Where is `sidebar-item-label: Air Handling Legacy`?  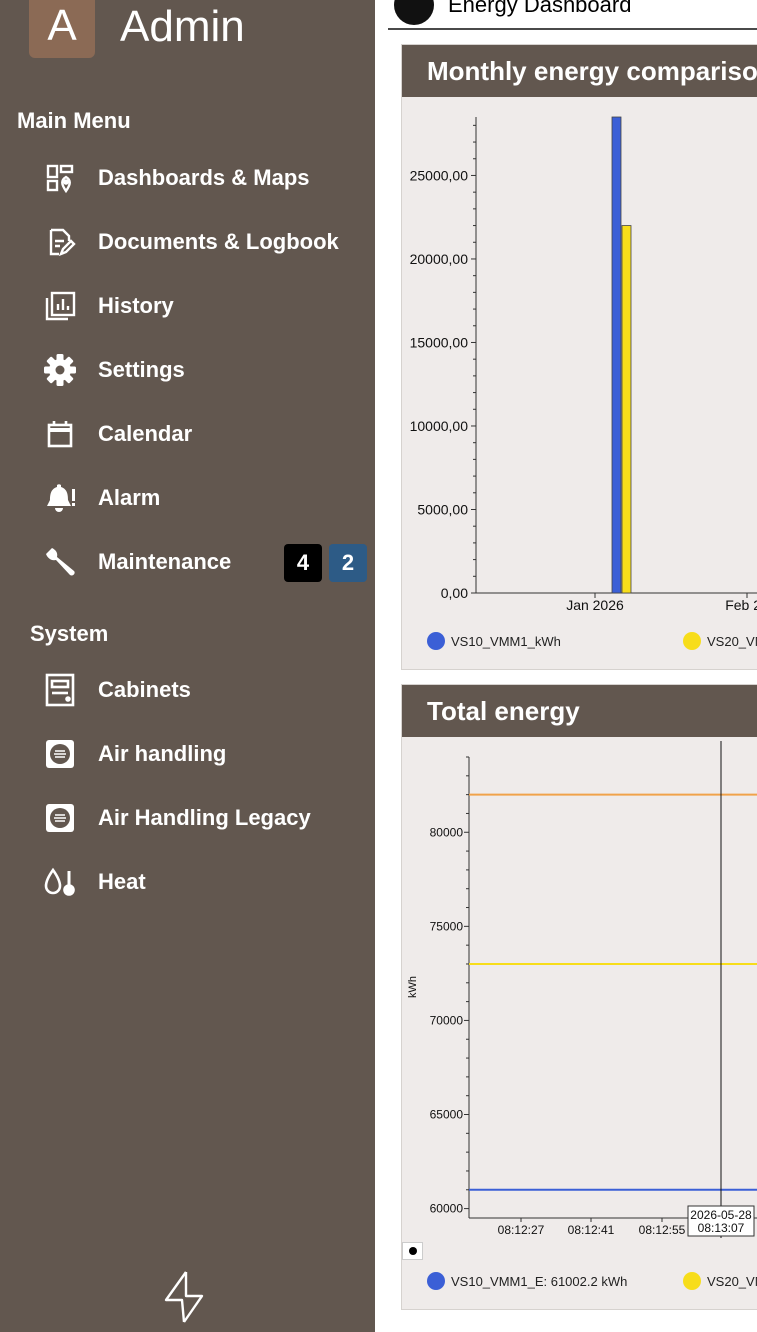
sidebar-item-label: Air Handling Legacy is located at coordinates (204, 817).